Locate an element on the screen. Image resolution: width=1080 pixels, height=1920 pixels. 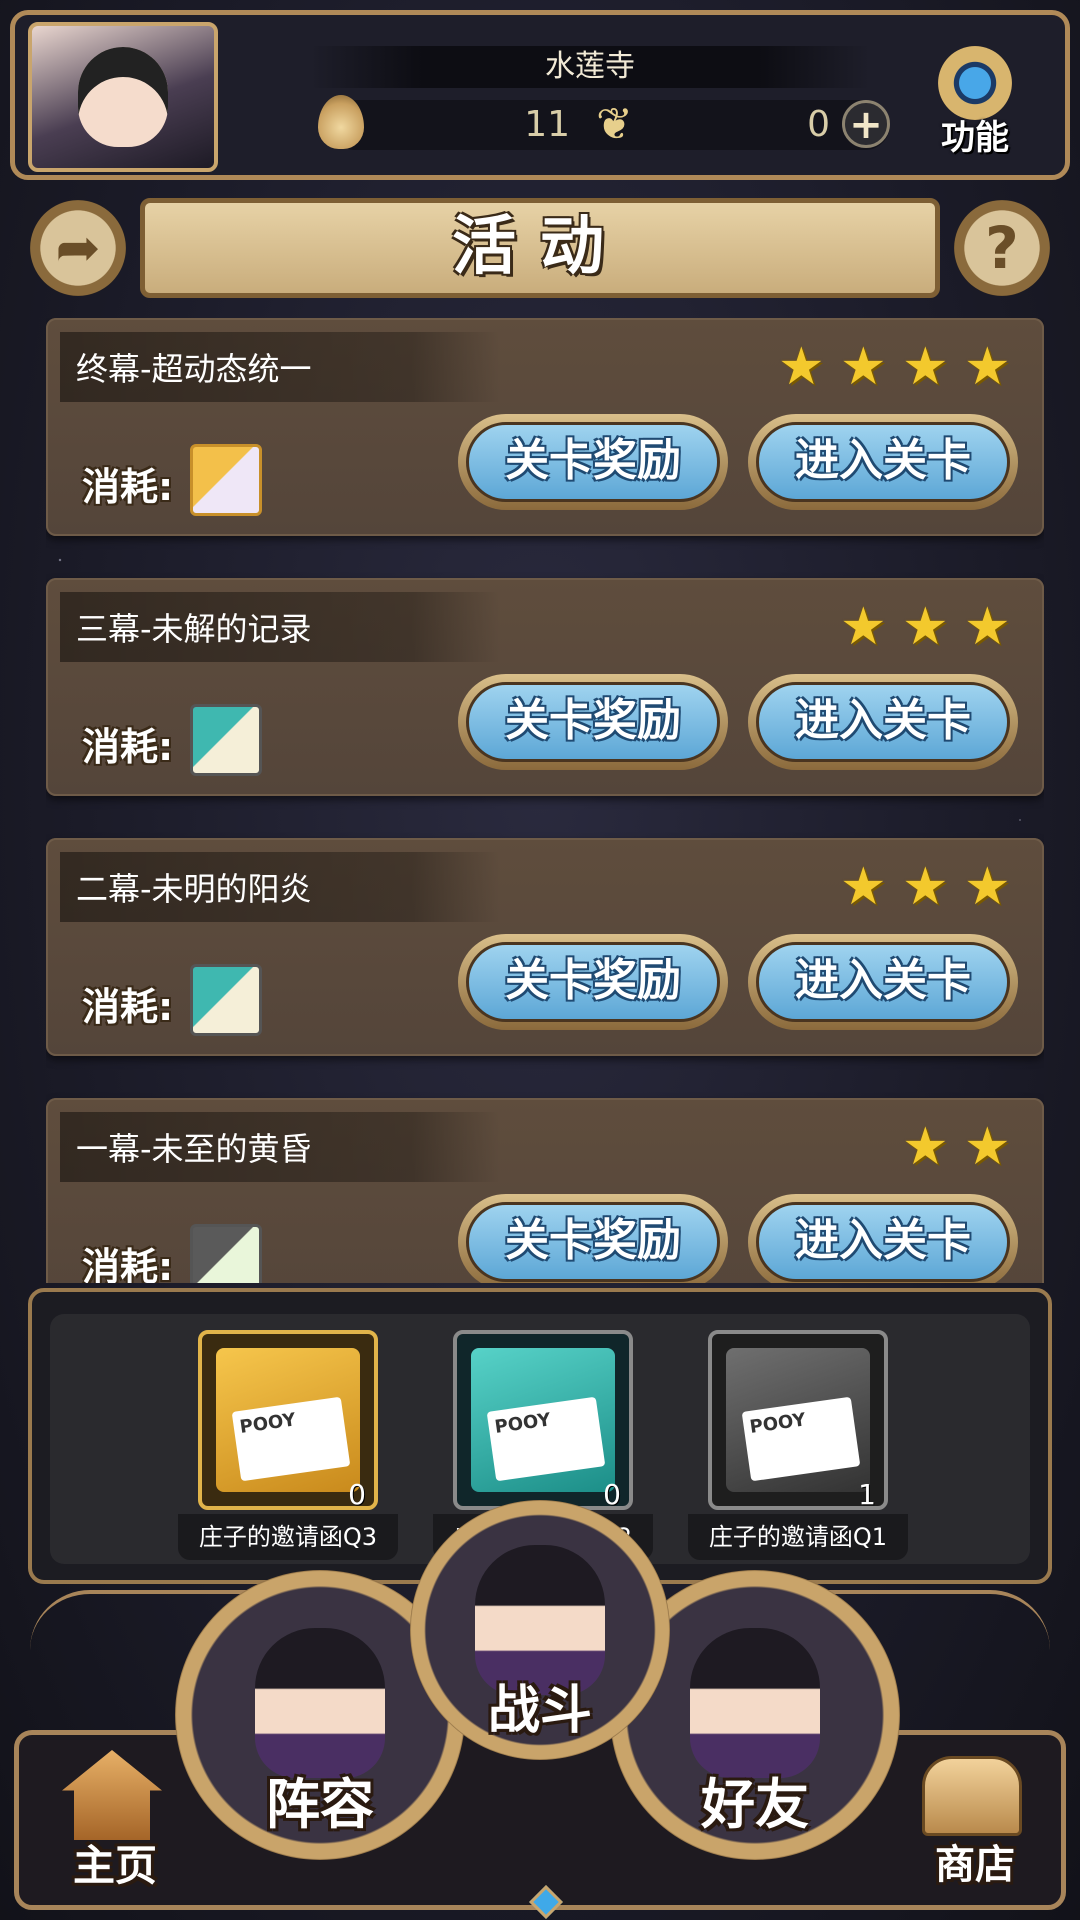
nav-shop-label: 商店 is located at coordinates (975, 1865).